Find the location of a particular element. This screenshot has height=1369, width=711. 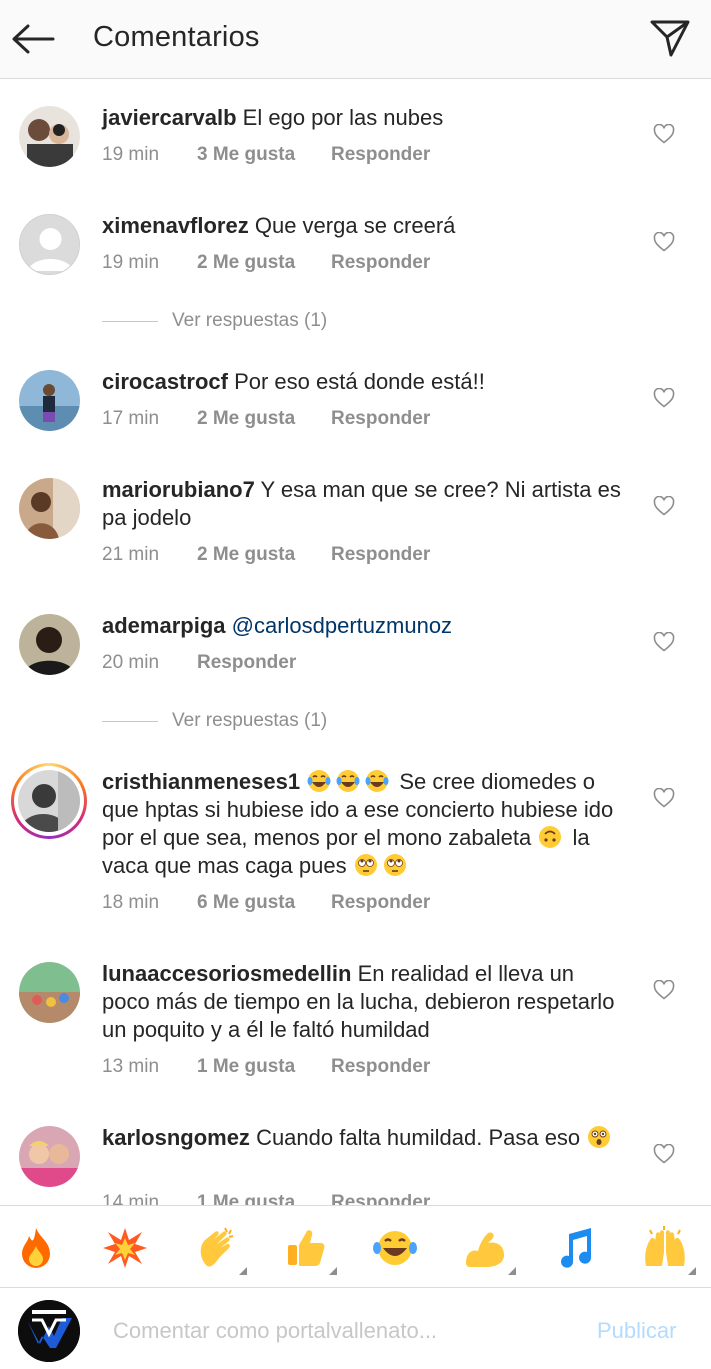

comment-time: 18 min is located at coordinates (131, 902).